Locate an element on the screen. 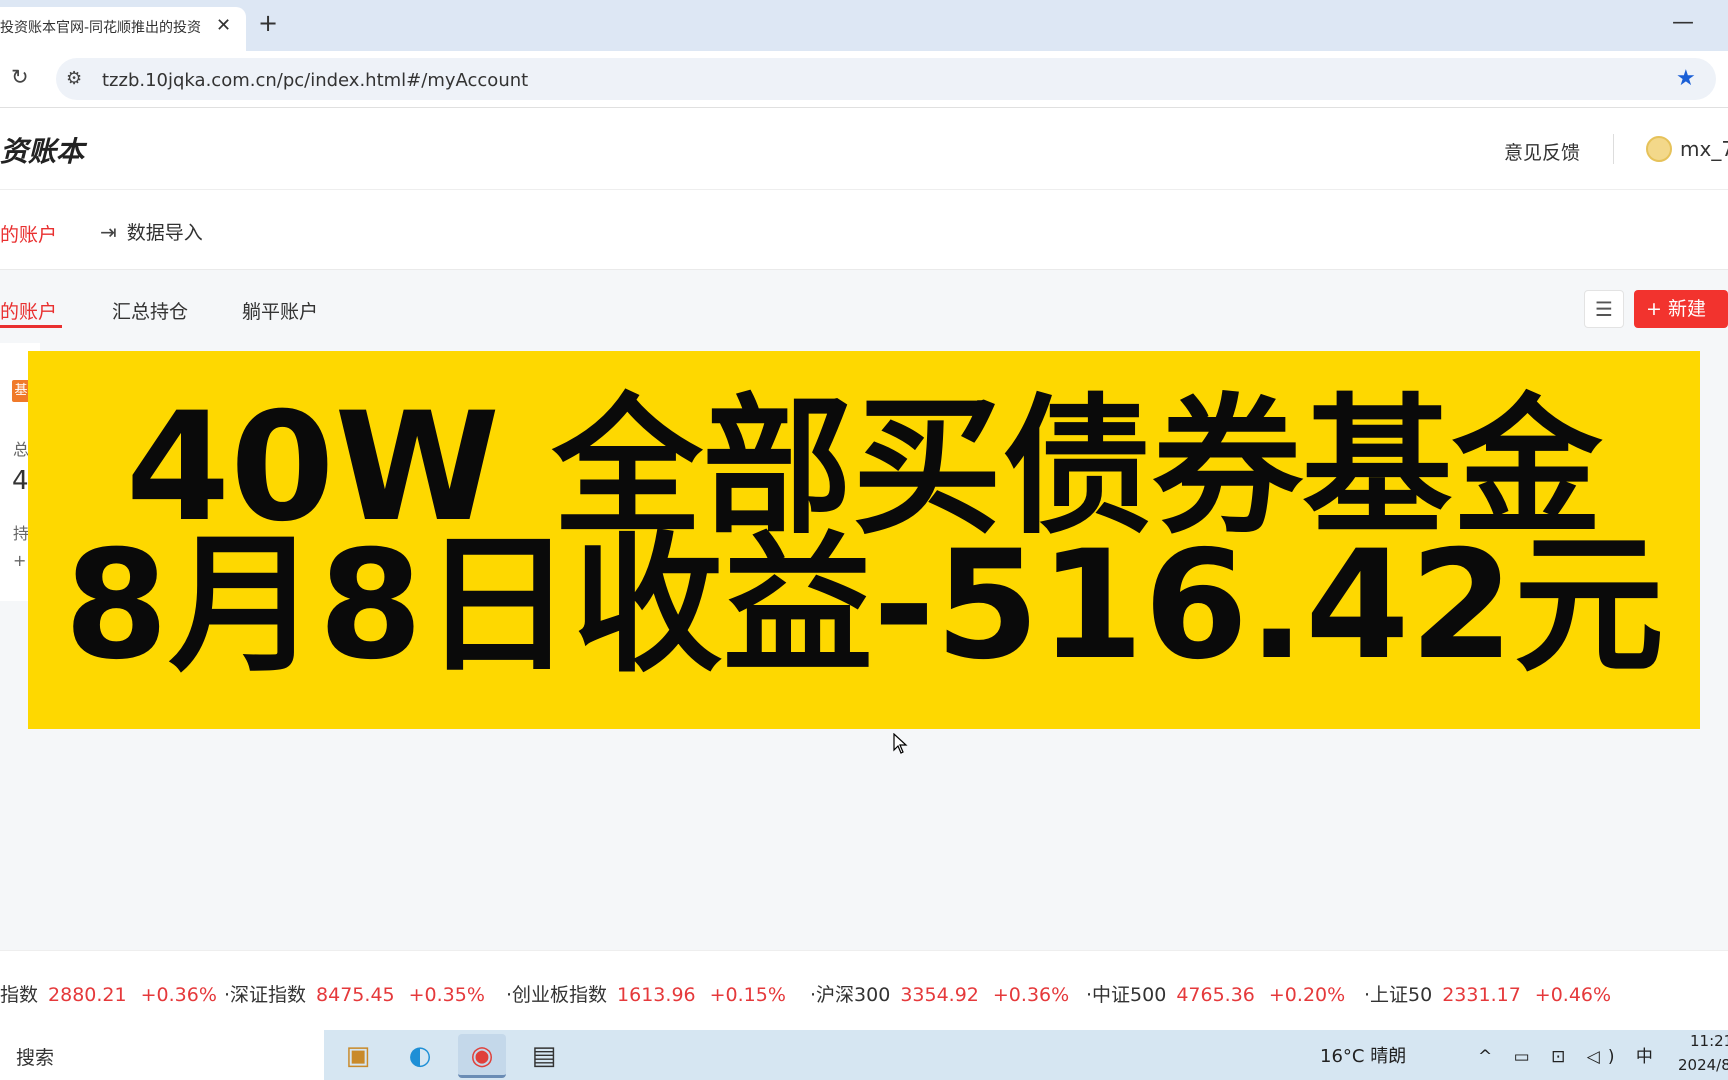 The width and height of the screenshot is (1728, 1080). taskbar-search: 搜索 is located at coordinates (162, 1055).